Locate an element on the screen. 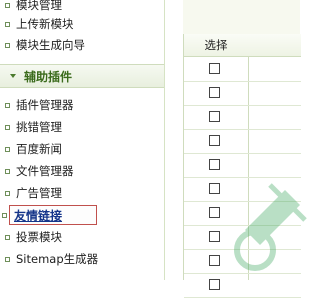 This screenshot has width=320, height=298. section-header-label: 辅助插件 is located at coordinates (48, 76).